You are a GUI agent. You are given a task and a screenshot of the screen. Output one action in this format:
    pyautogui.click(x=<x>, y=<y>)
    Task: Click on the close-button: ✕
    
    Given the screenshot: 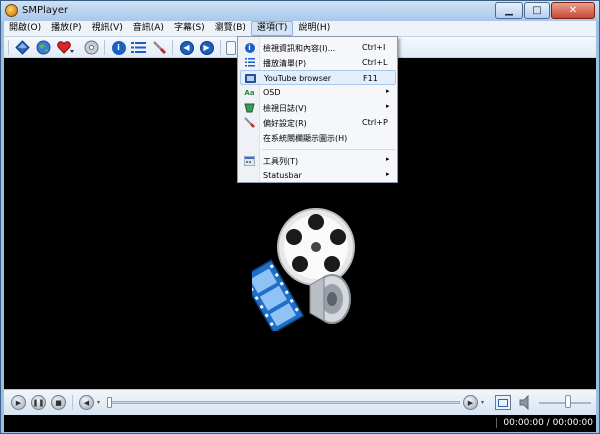 What is the action you would take?
    pyautogui.click(x=573, y=10)
    